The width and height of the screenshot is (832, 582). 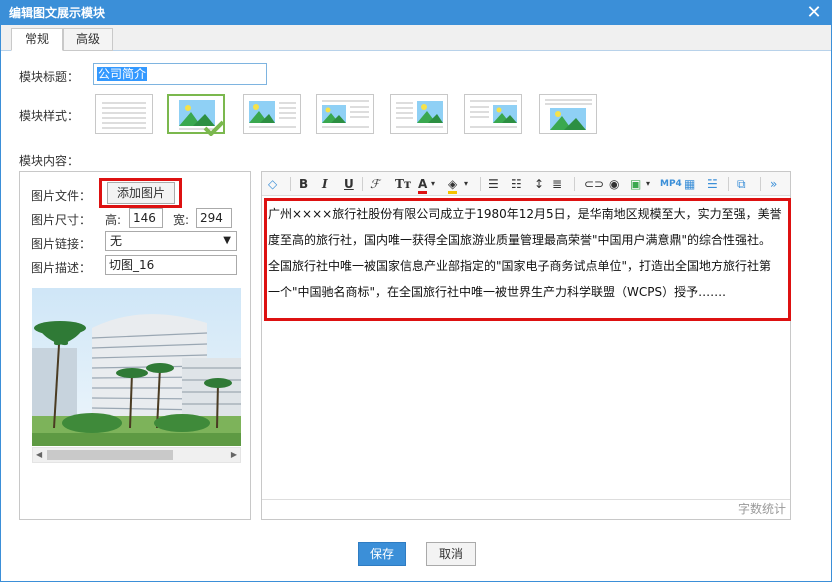 What do you see at coordinates (516, 184) in the screenshot?
I see `unordered-list-icon: ☷` at bounding box center [516, 184].